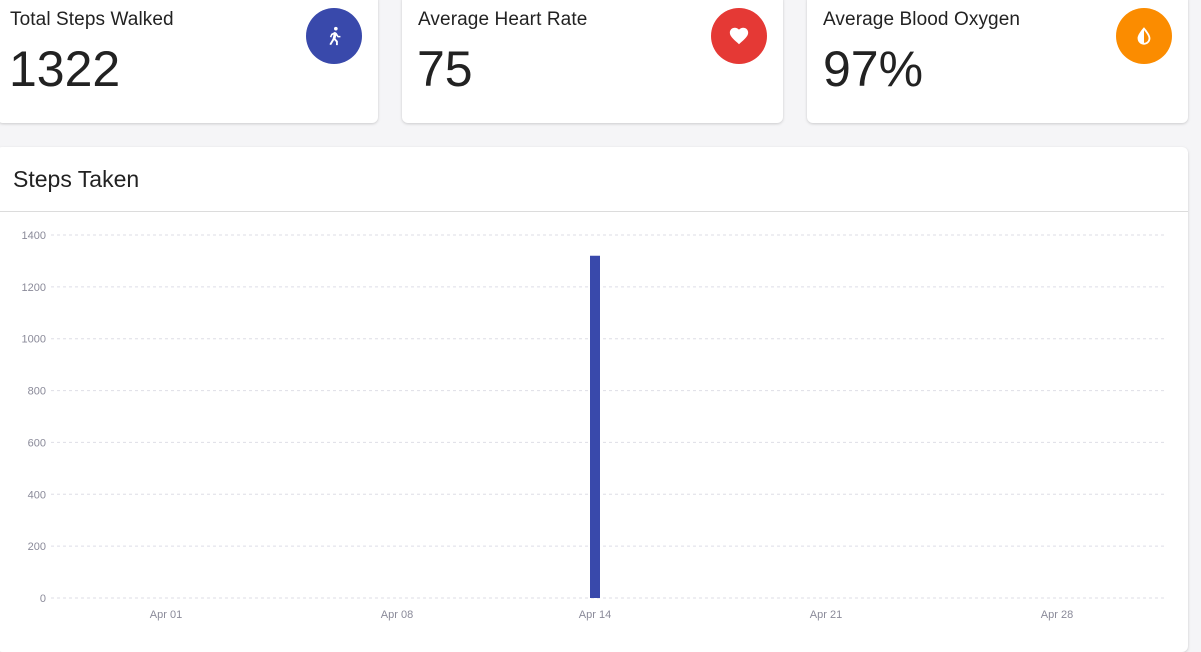  What do you see at coordinates (37, 495) in the screenshot?
I see `y-tick-label: 400` at bounding box center [37, 495].